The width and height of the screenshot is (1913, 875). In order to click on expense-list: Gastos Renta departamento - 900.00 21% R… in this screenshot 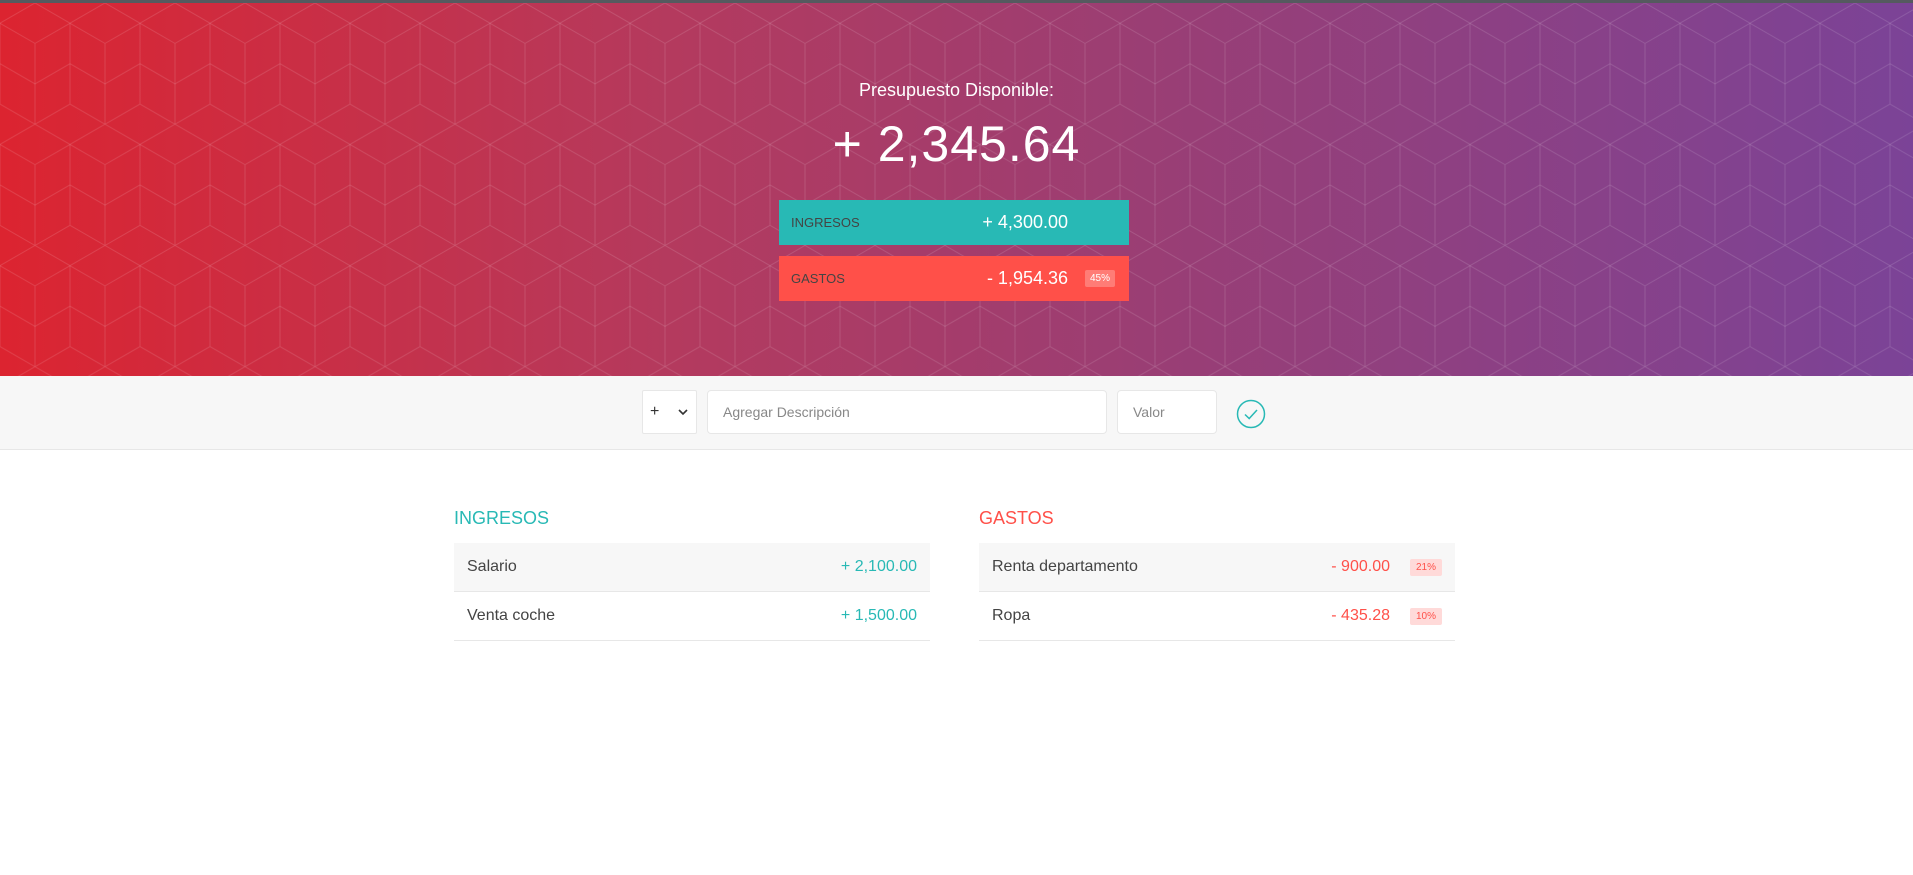, I will do `click(1217, 574)`.